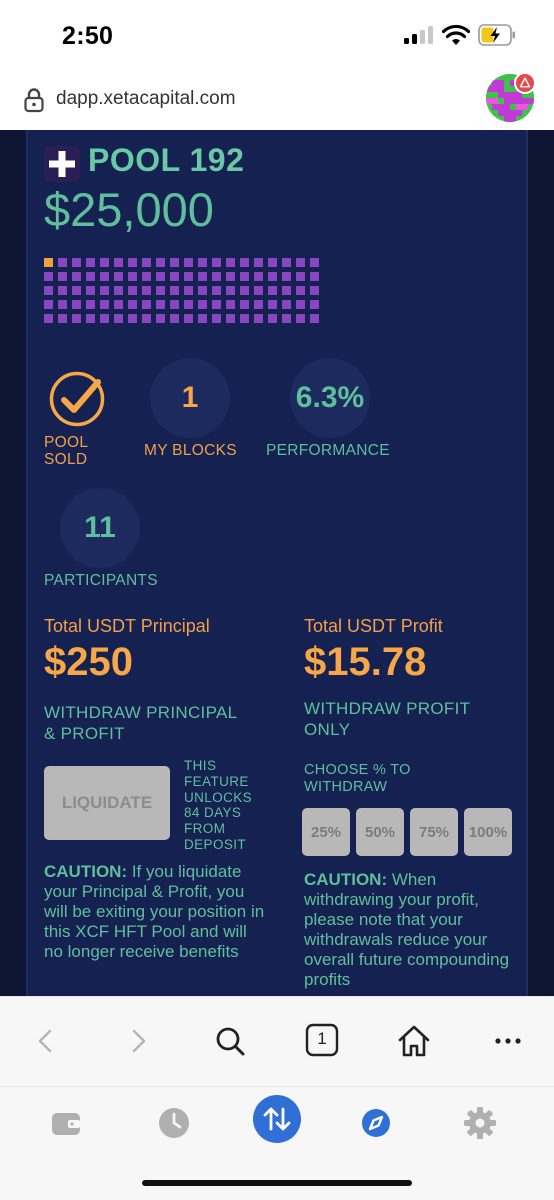  Describe the element at coordinates (480, 1123) in the screenshot. I see `settings-icon` at that location.